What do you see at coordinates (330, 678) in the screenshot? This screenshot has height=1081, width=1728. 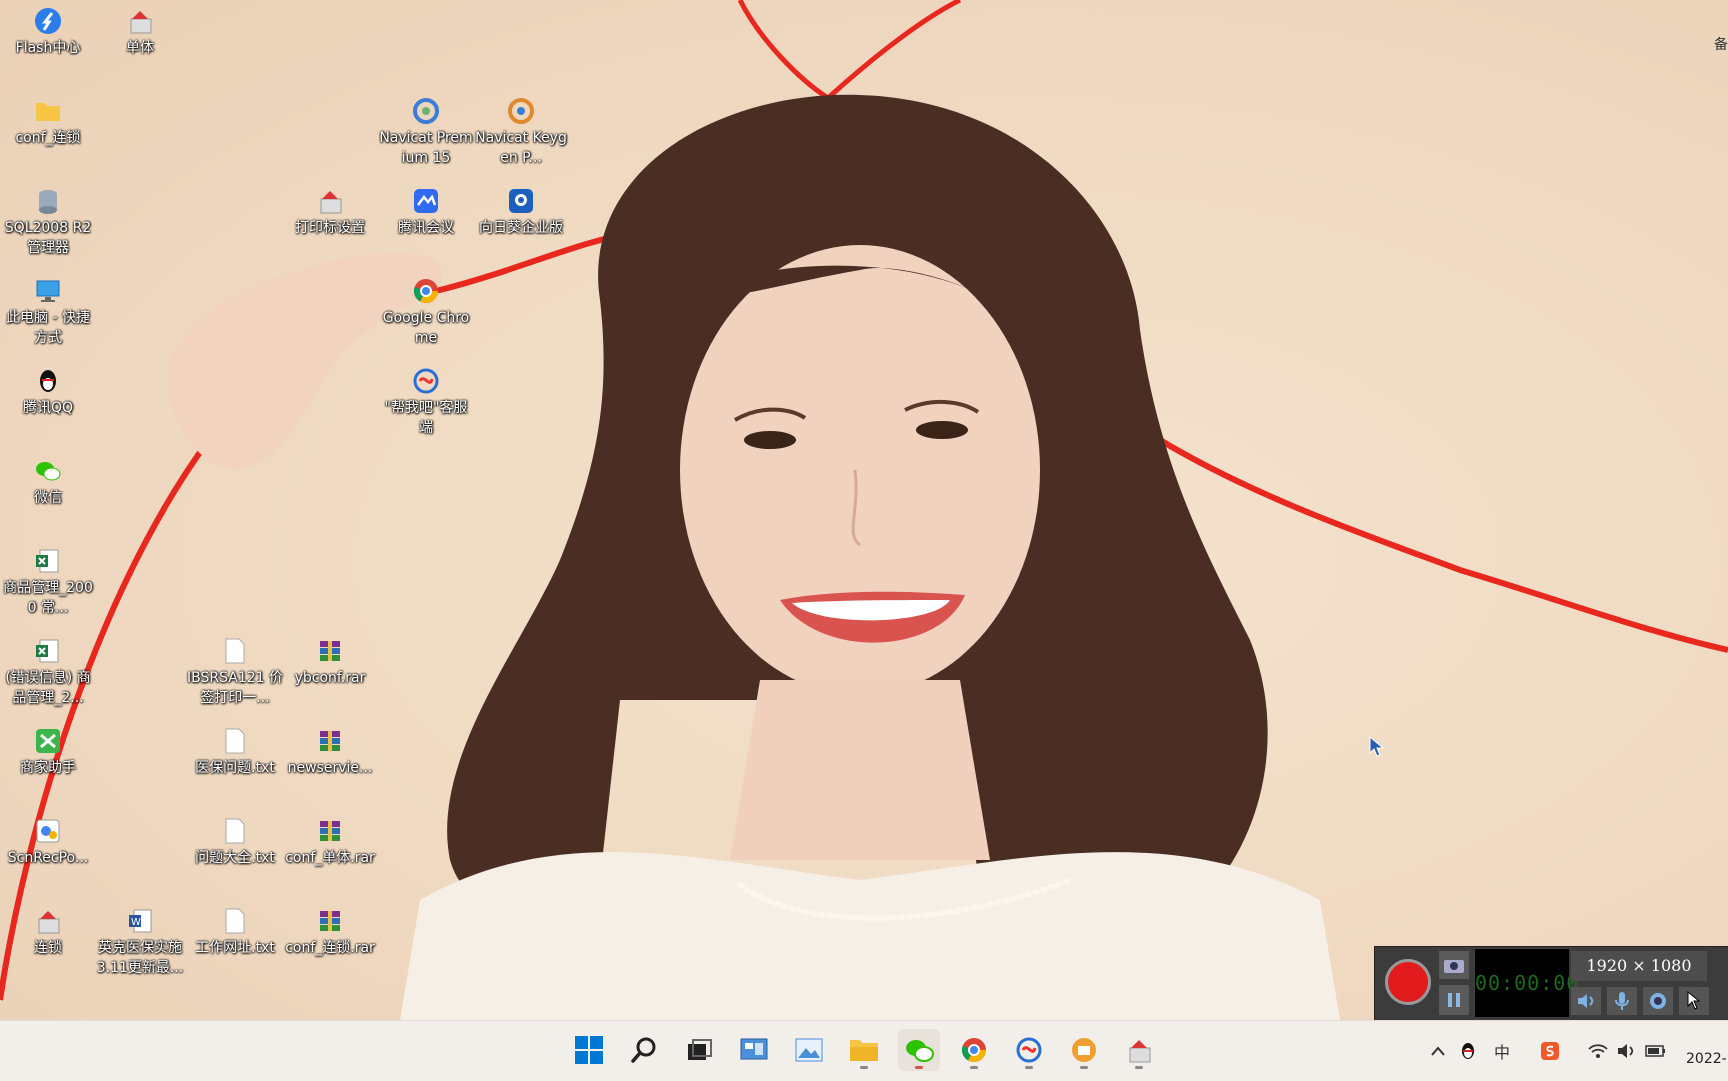 I see `desktop-icon-label: ybconf.rar` at bounding box center [330, 678].